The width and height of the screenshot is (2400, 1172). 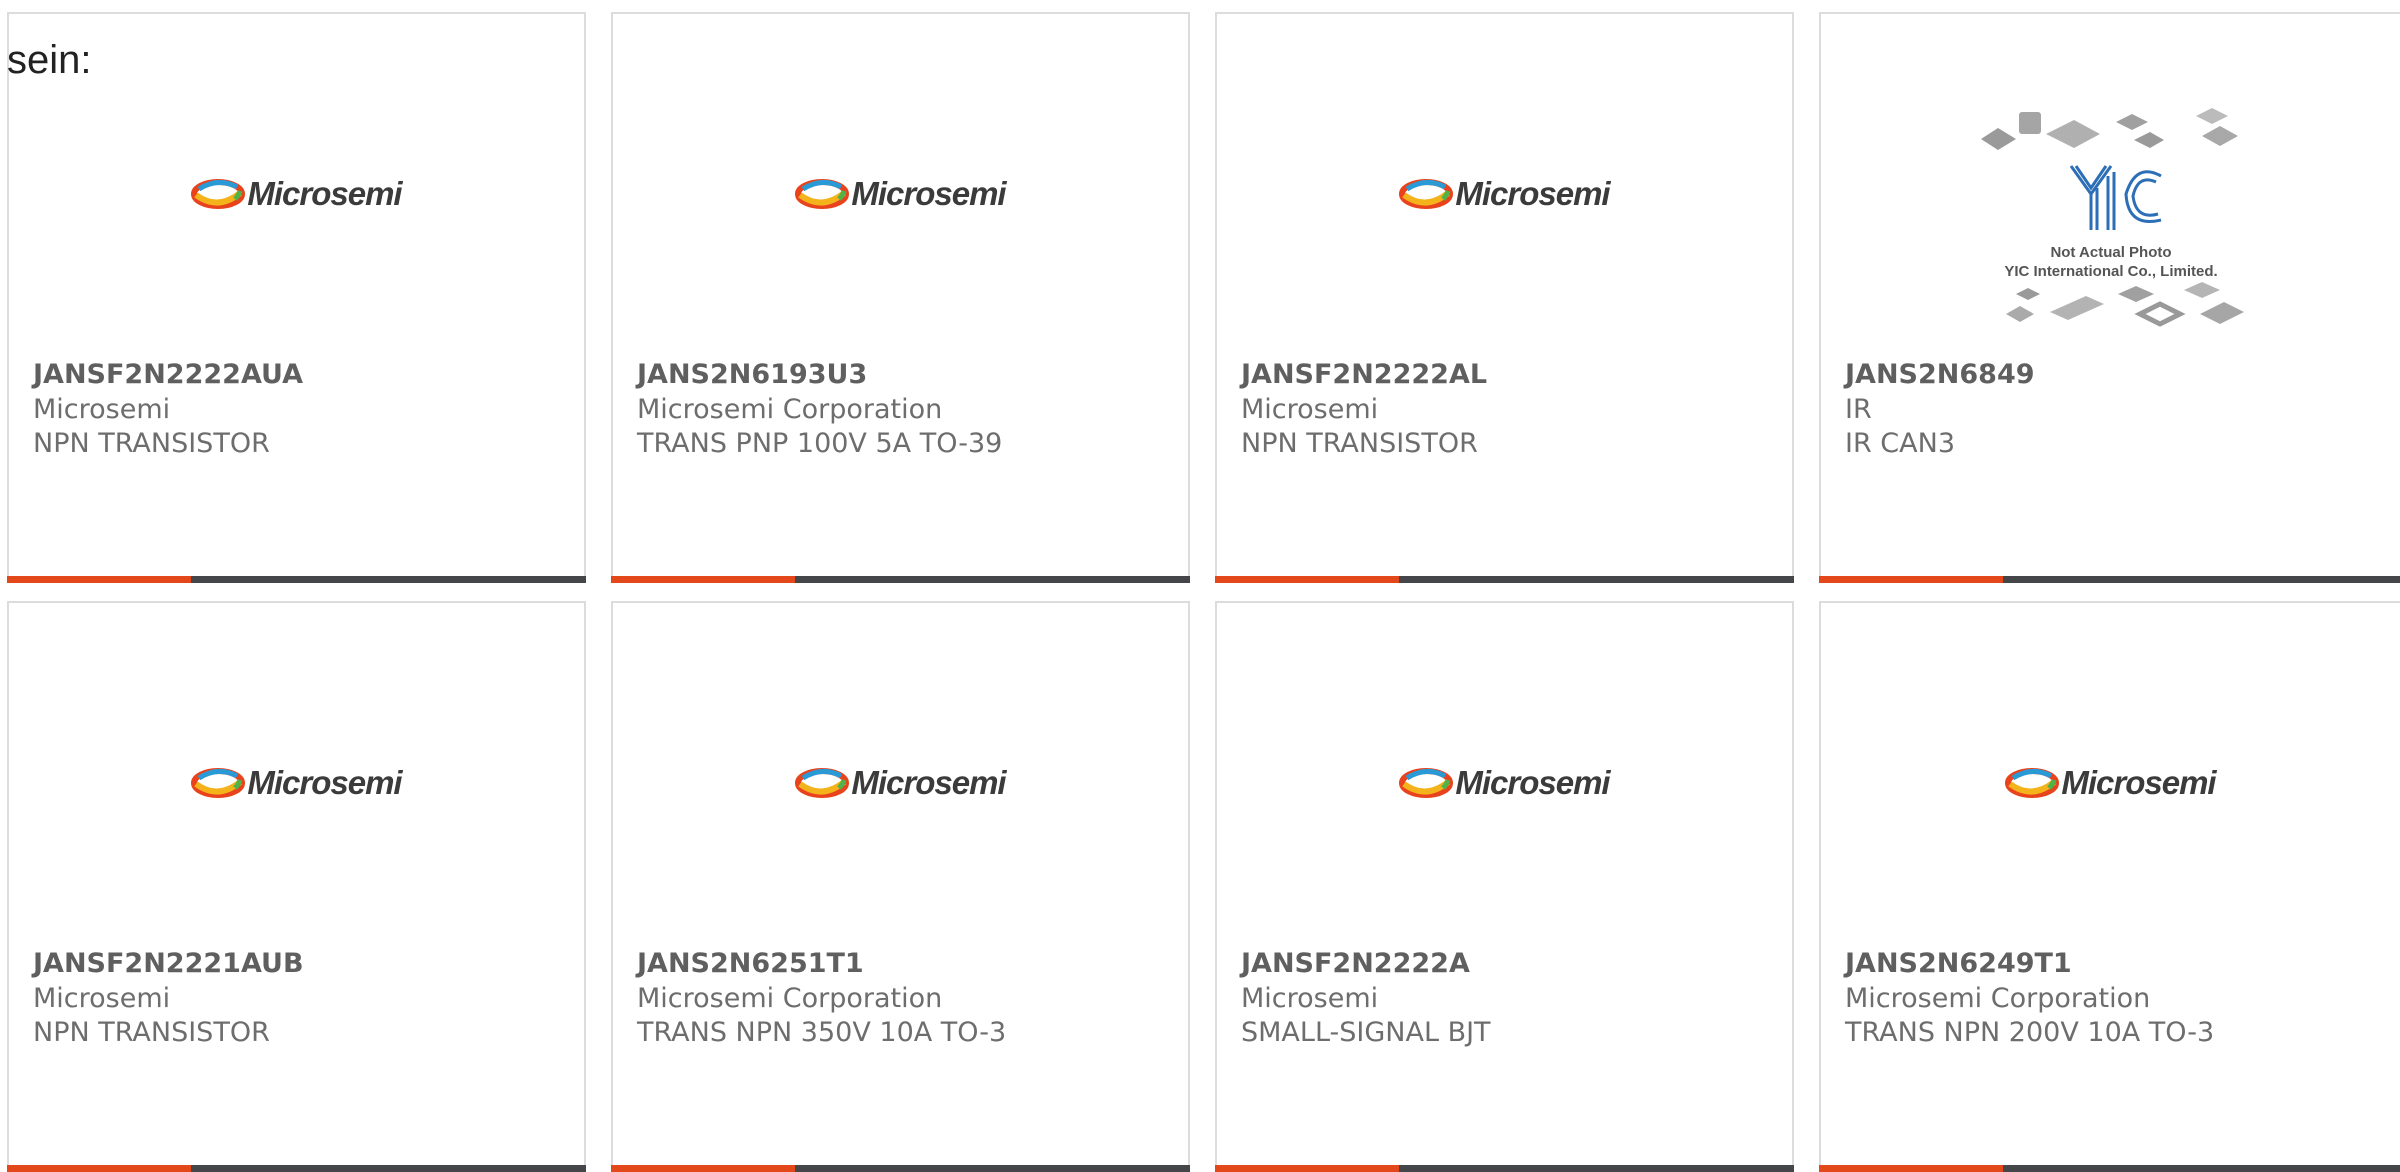 What do you see at coordinates (822, 1032) in the screenshot?
I see `description: TRANS NPN 350V 10A TO-3` at bounding box center [822, 1032].